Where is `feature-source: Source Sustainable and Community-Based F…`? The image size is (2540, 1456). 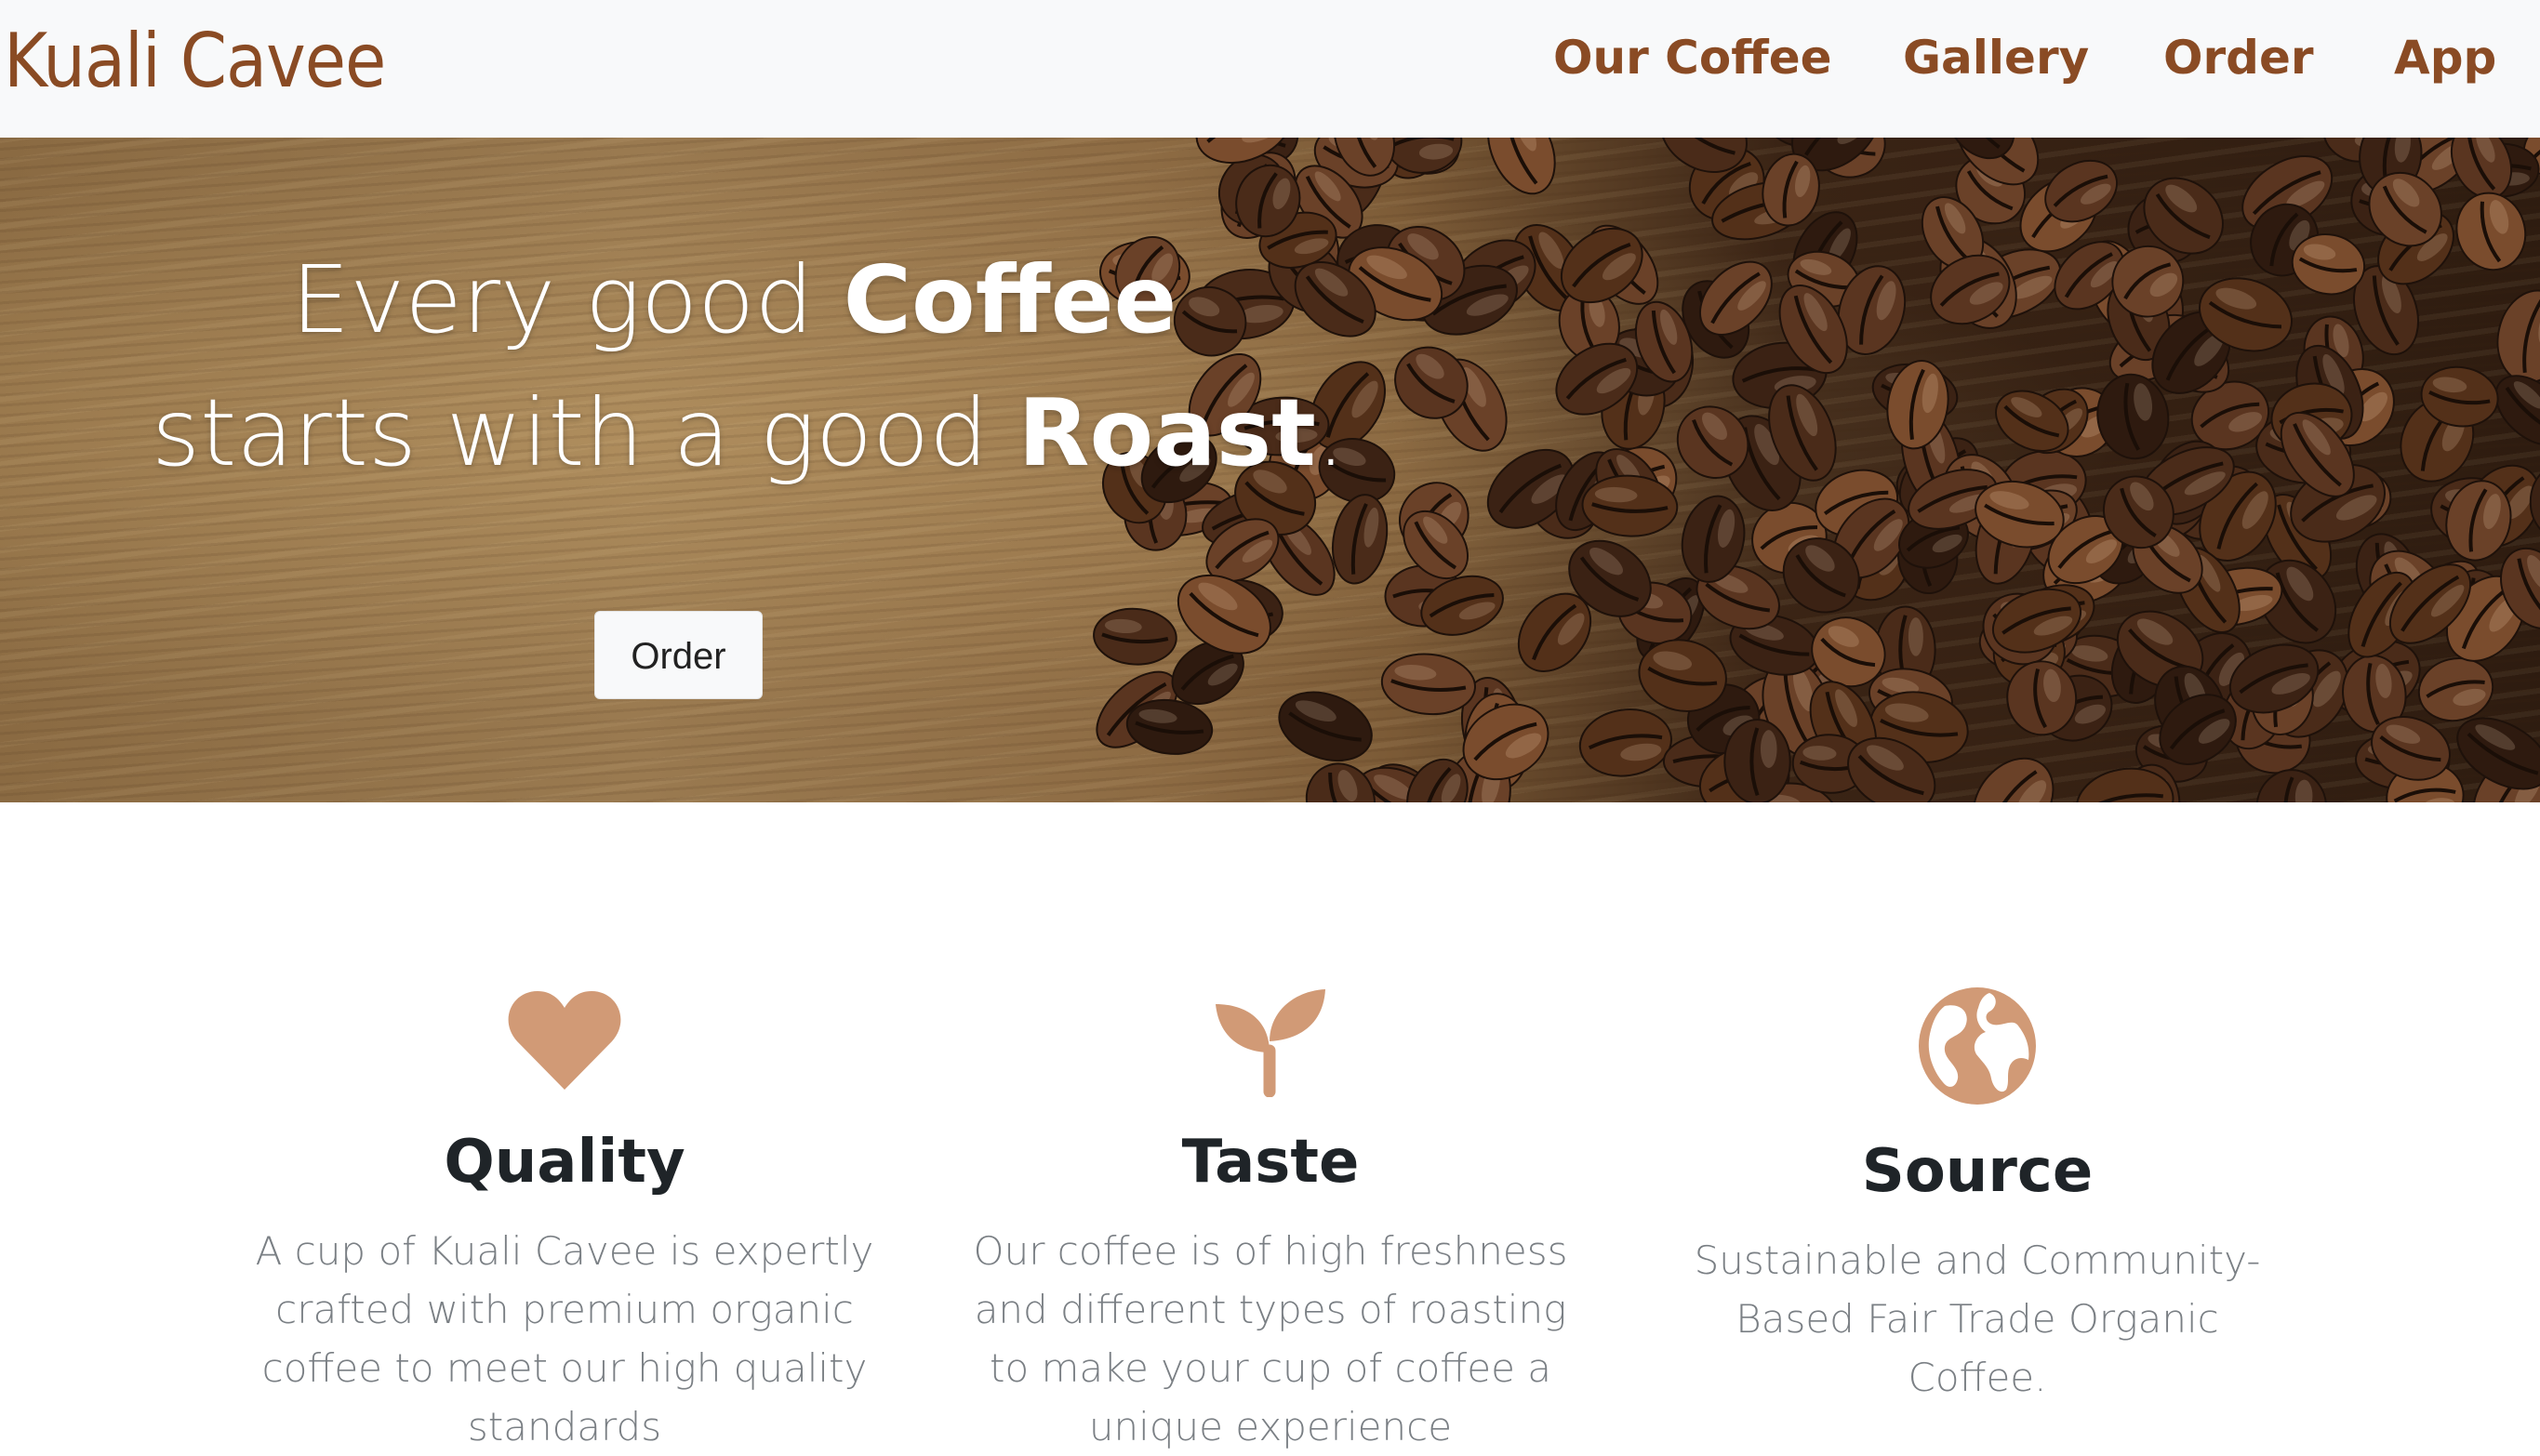 feature-source: Source Sustainable and Community-Based F… is located at coordinates (1977, 1196).